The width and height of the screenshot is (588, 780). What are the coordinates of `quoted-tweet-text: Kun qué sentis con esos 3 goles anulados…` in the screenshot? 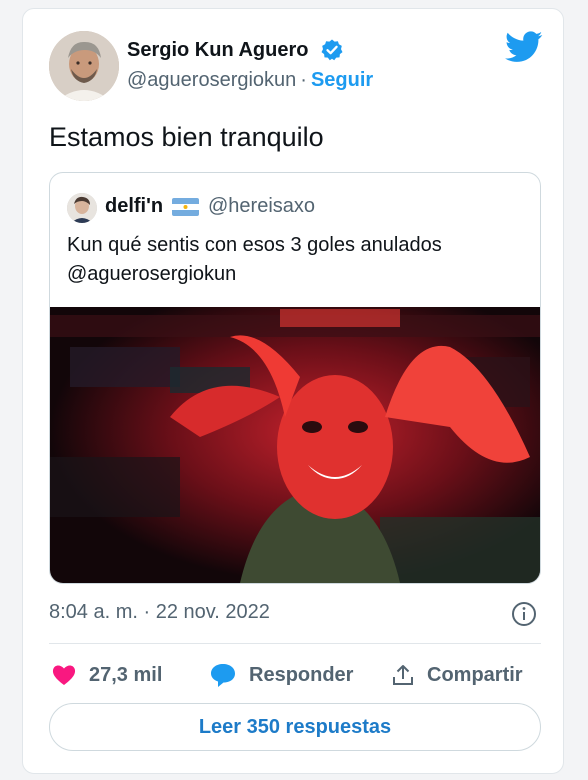 It's located at (297, 260).